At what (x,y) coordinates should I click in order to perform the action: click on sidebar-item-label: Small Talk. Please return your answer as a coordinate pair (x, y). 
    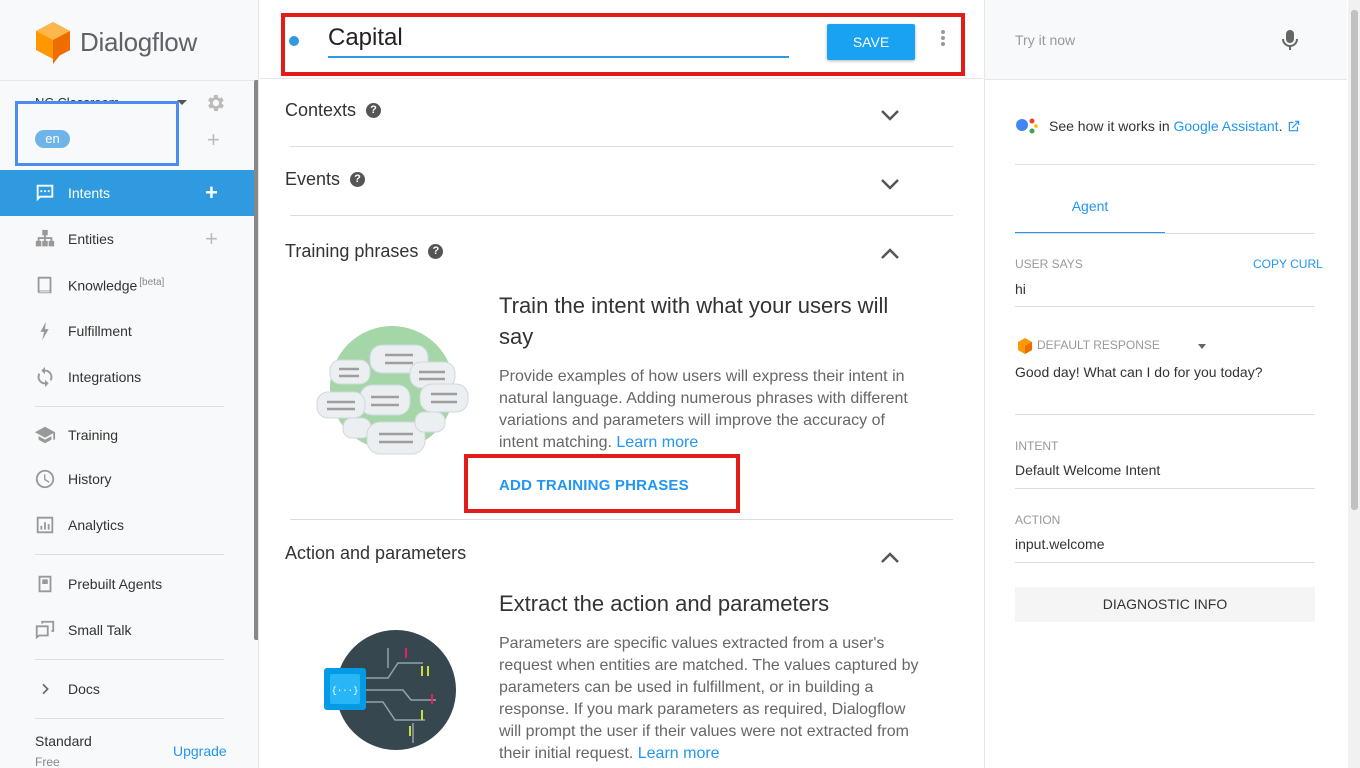
    Looking at the image, I should click on (100, 630).